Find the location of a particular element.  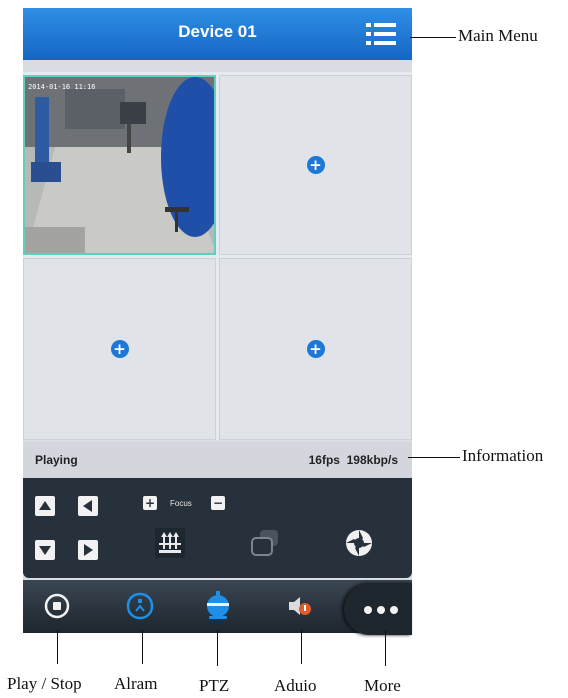

ptz-annotation: PTZ is located at coordinates (214, 685).